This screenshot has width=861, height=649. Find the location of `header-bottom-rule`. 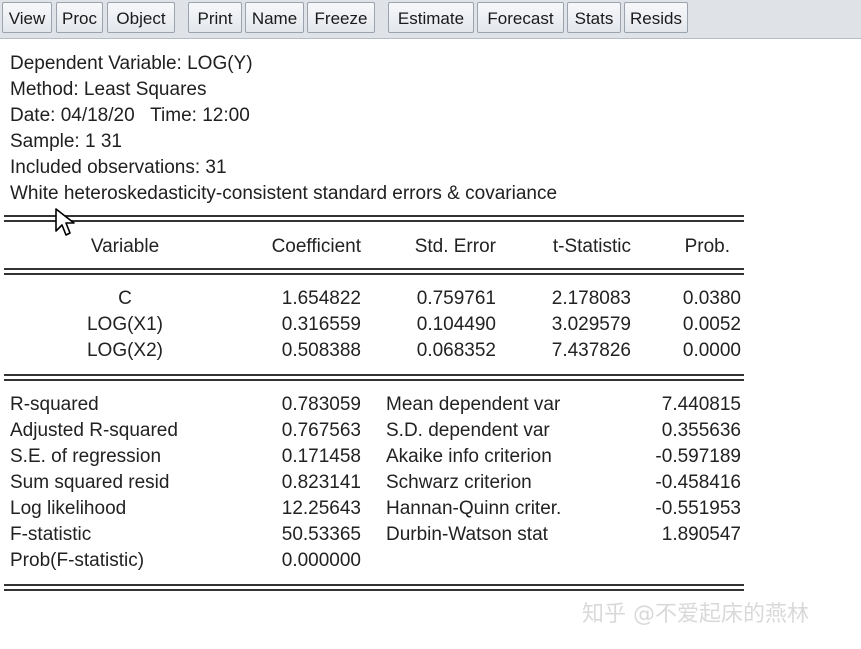

header-bottom-rule is located at coordinates (374, 269).